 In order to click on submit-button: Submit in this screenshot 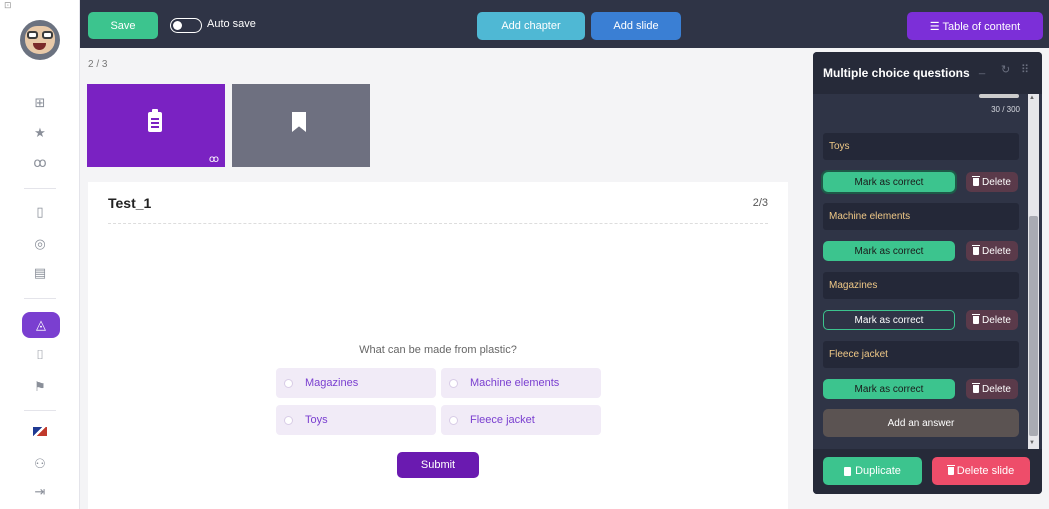, I will do `click(438, 465)`.